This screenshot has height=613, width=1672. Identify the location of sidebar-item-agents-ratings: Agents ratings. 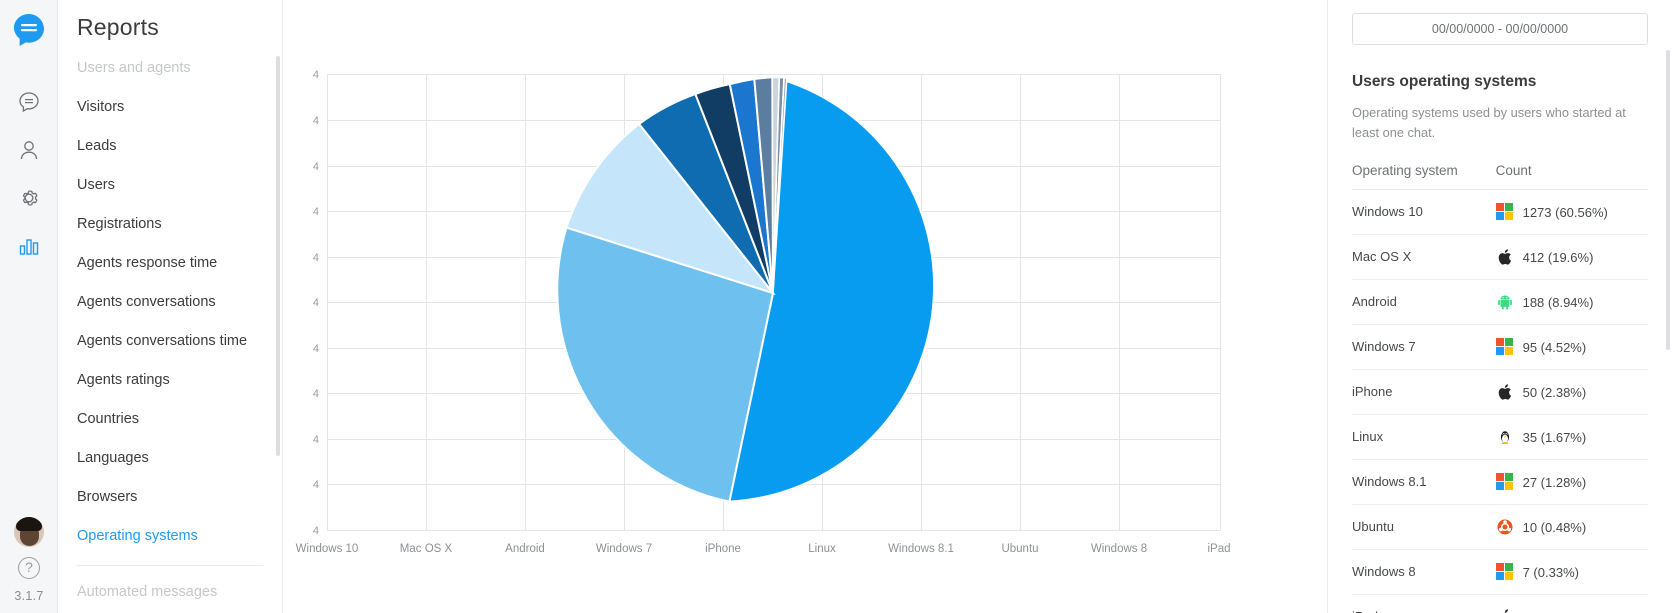
(170, 379).